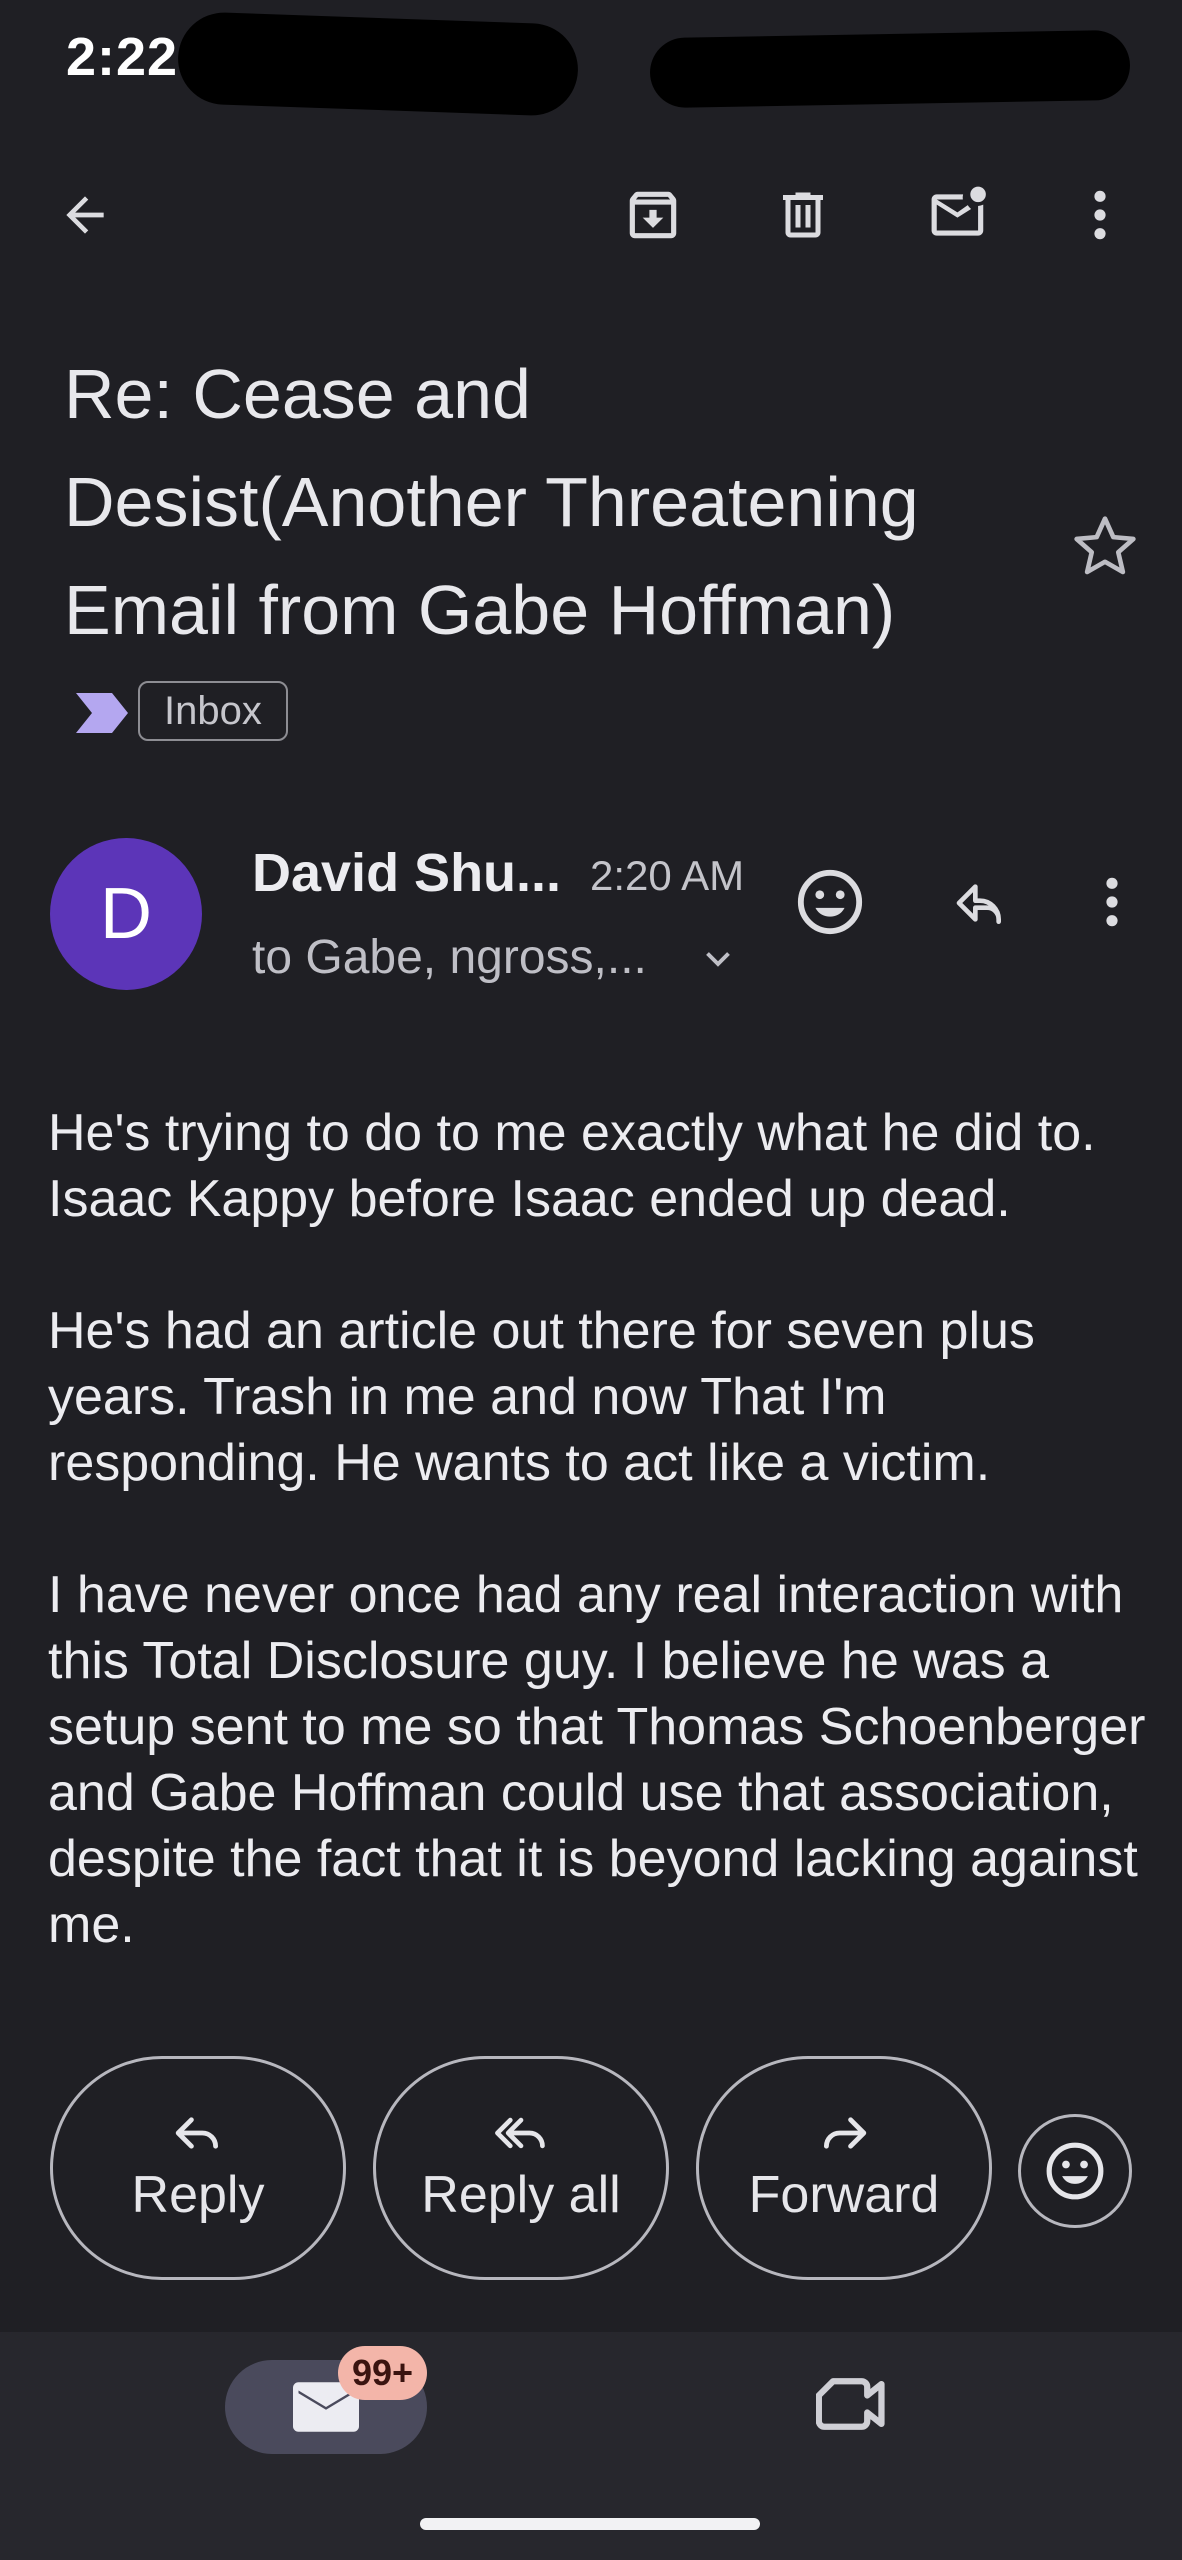  I want to click on back-button, so click(85, 215).